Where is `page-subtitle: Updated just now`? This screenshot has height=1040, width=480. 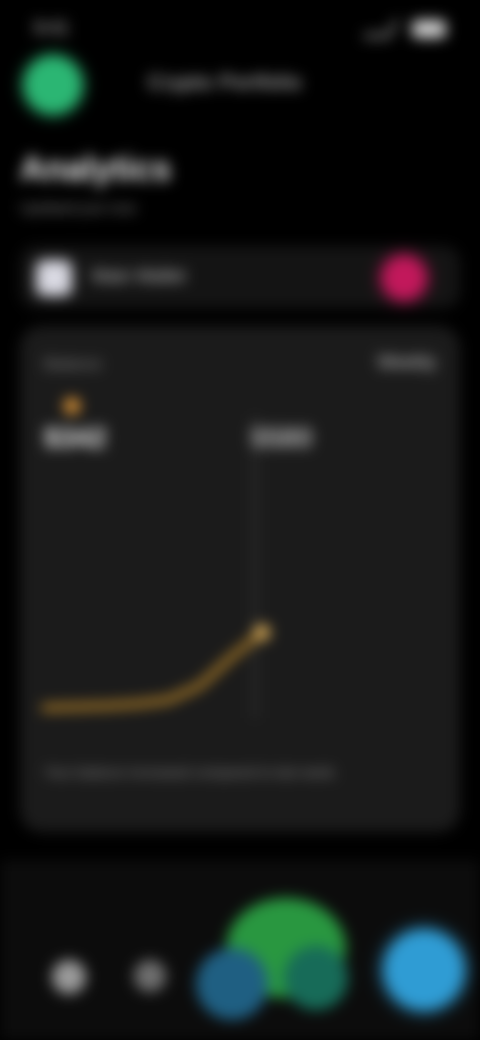 page-subtitle: Updated just now is located at coordinates (78, 208).